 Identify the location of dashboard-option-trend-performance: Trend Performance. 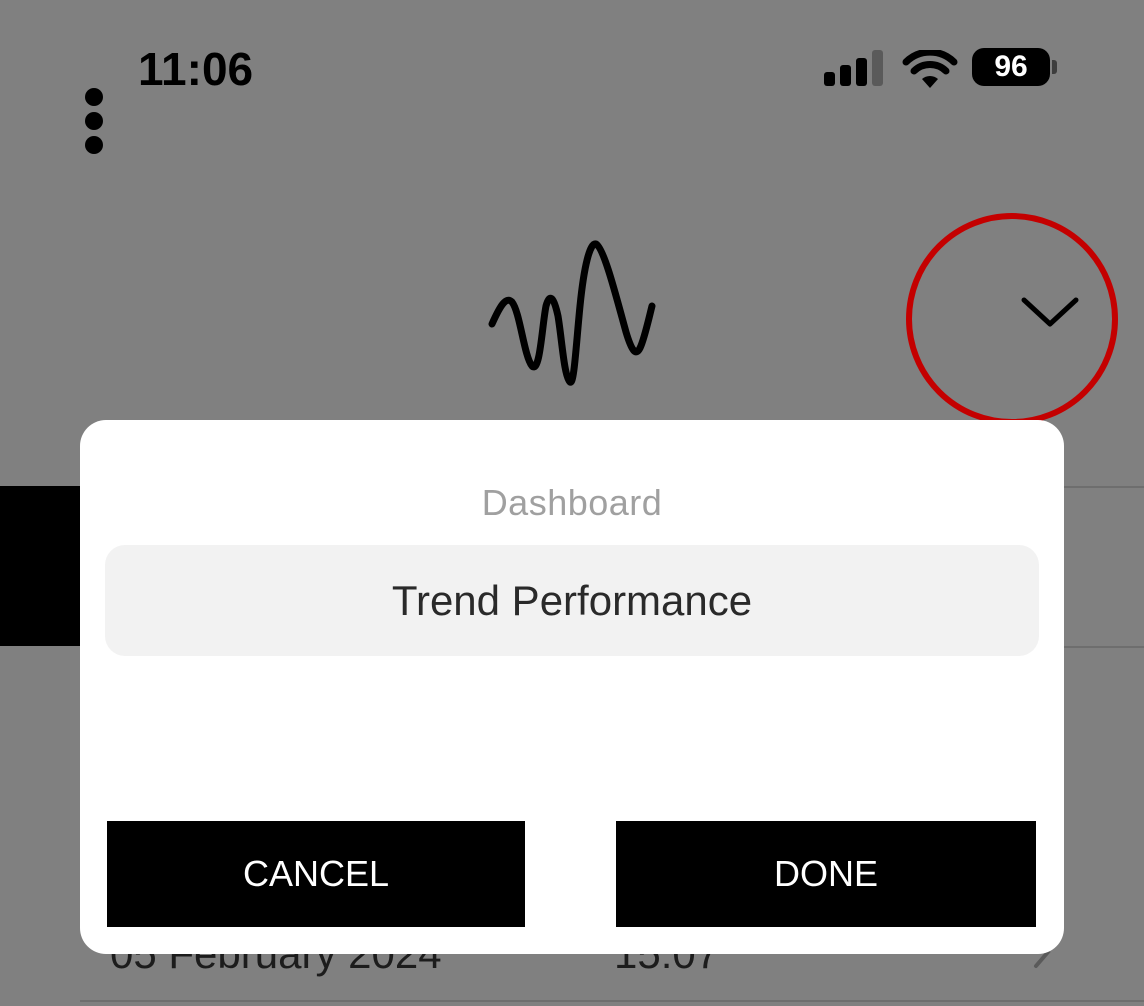
(572, 600).